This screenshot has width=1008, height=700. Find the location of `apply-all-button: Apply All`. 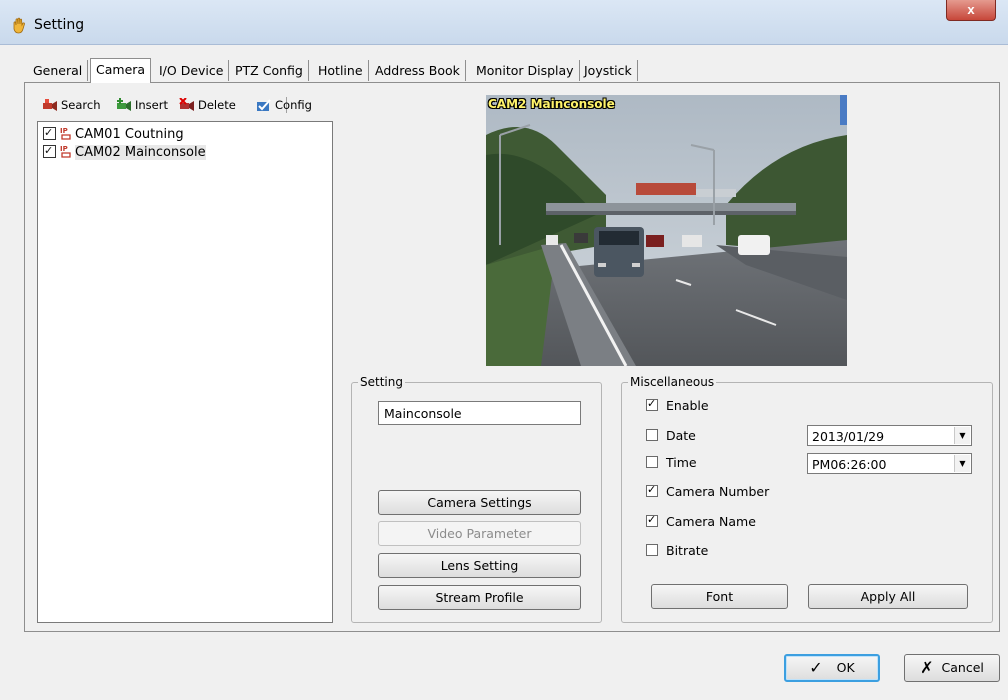

apply-all-button: Apply All is located at coordinates (888, 596).